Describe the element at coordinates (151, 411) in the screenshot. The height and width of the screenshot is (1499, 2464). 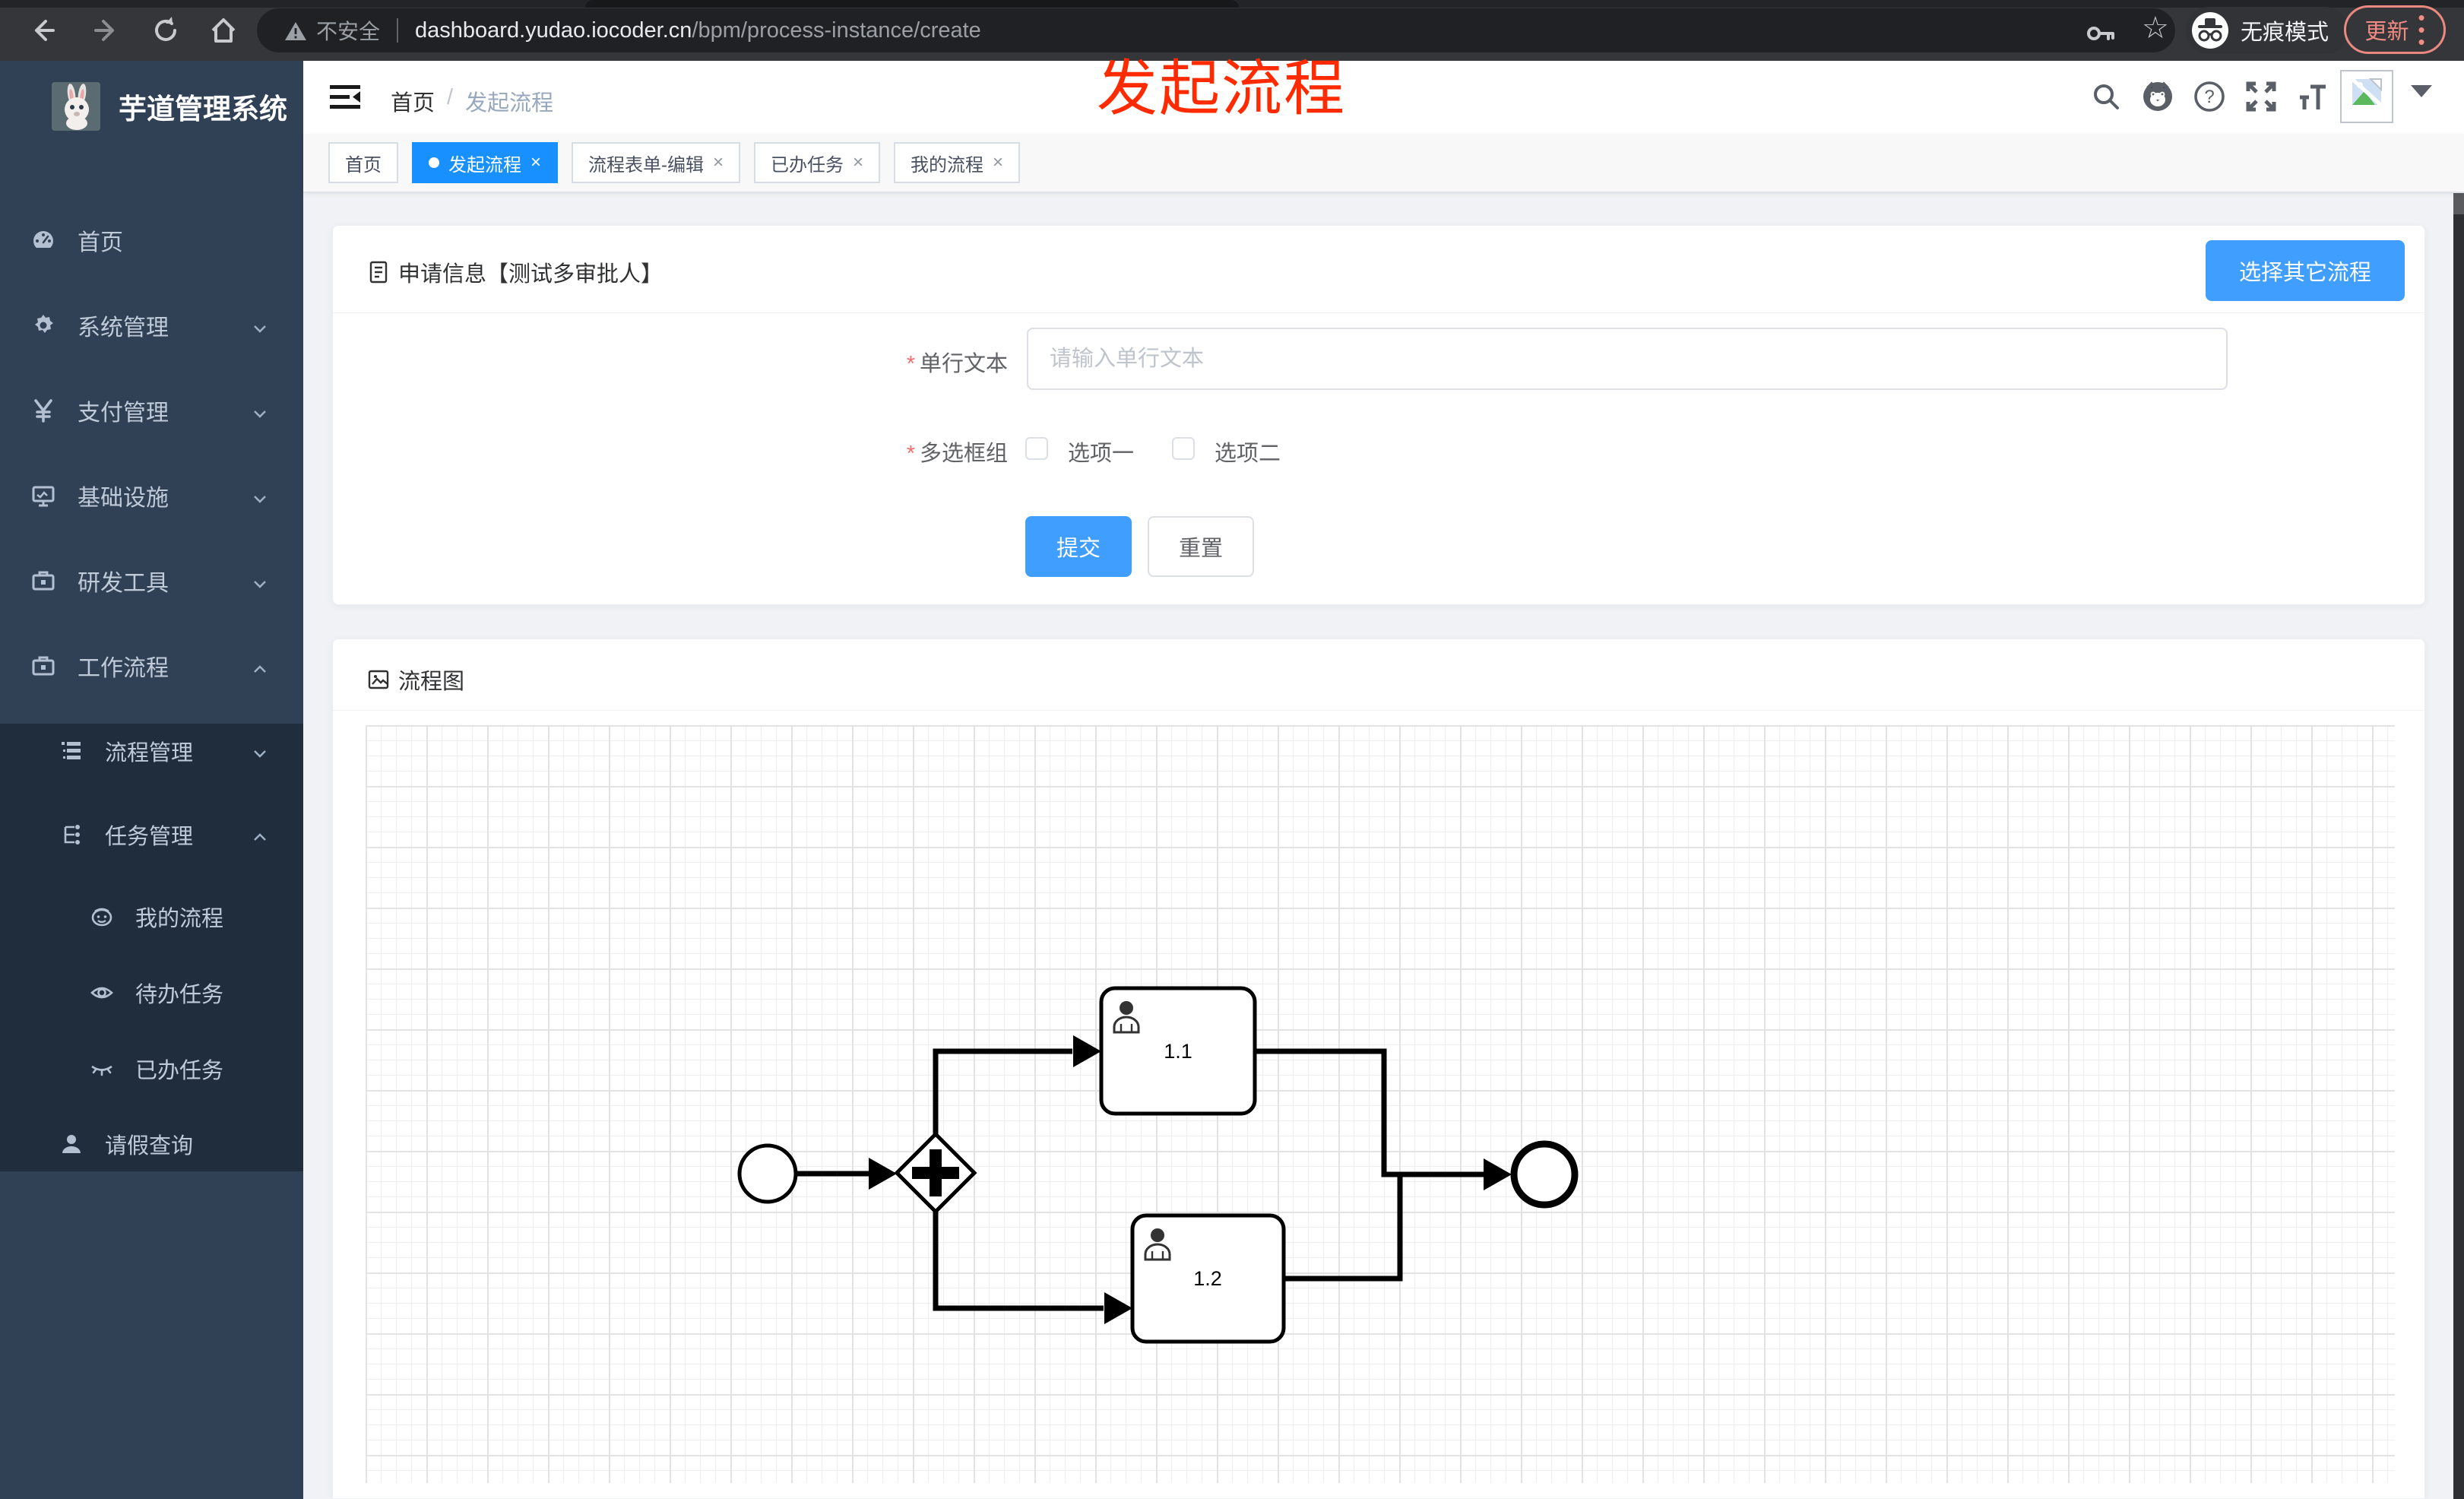
I see `sidebar-item-payment: 支付管理` at that location.